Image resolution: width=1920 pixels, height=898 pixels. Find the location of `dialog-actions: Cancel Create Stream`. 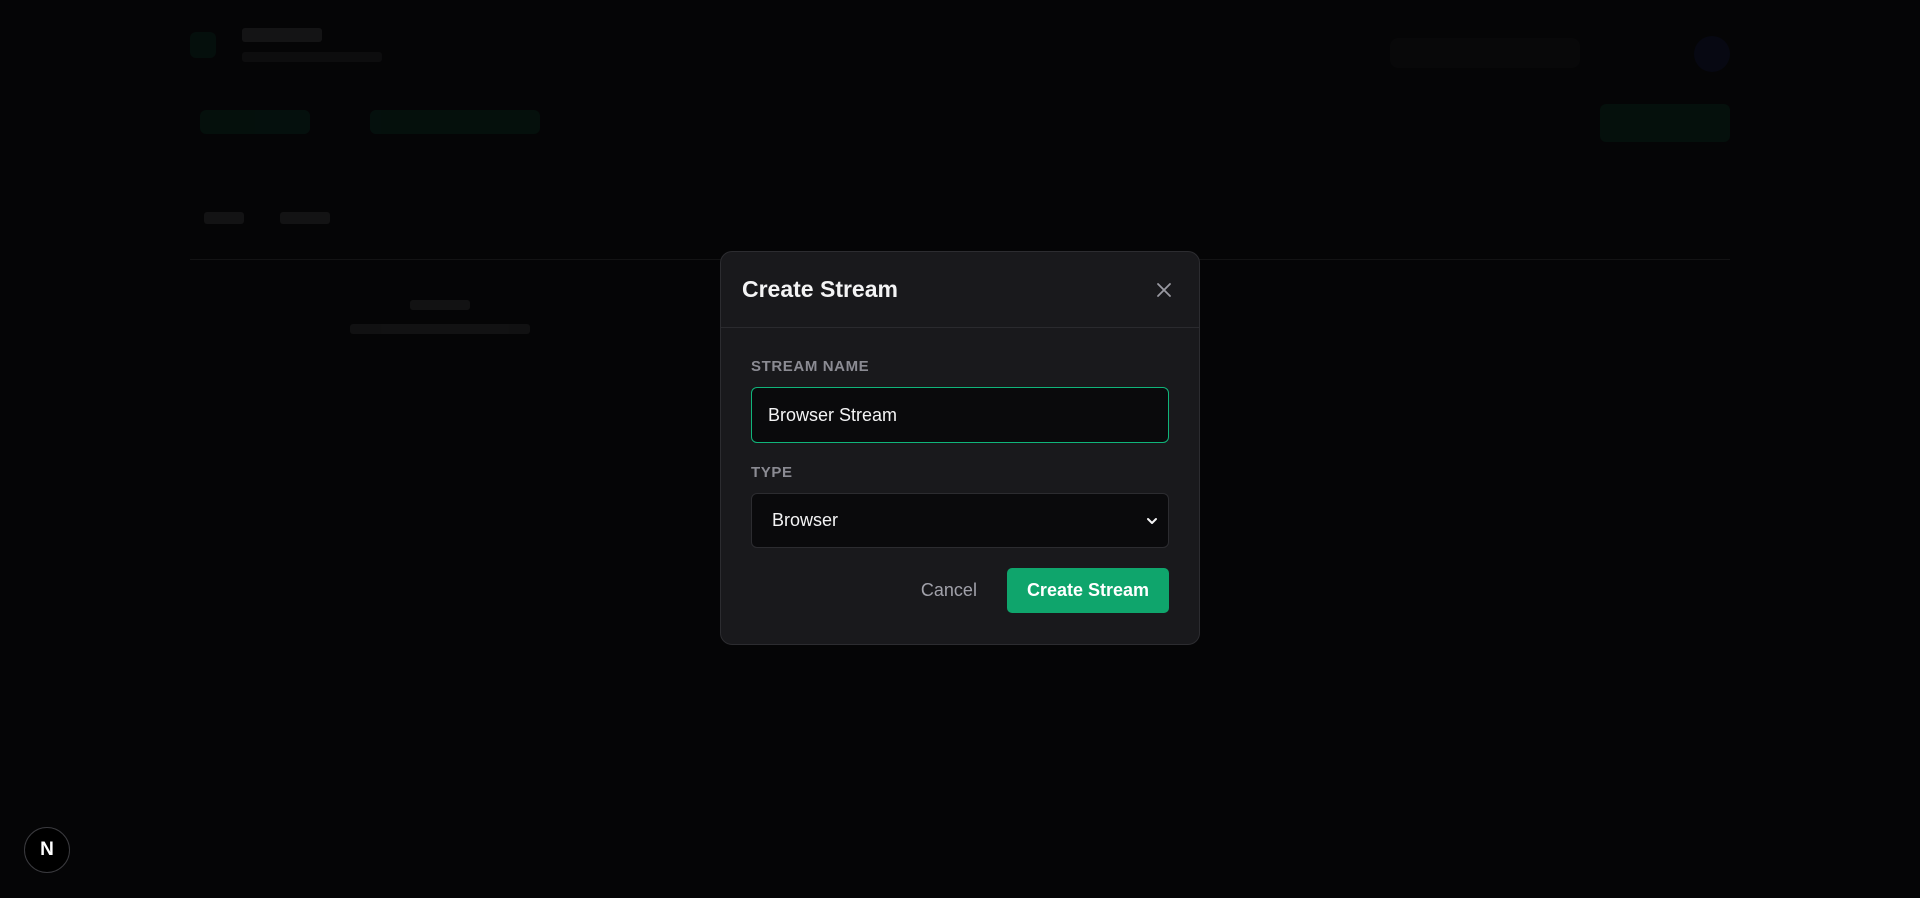

dialog-actions: Cancel Create Stream is located at coordinates (960, 590).